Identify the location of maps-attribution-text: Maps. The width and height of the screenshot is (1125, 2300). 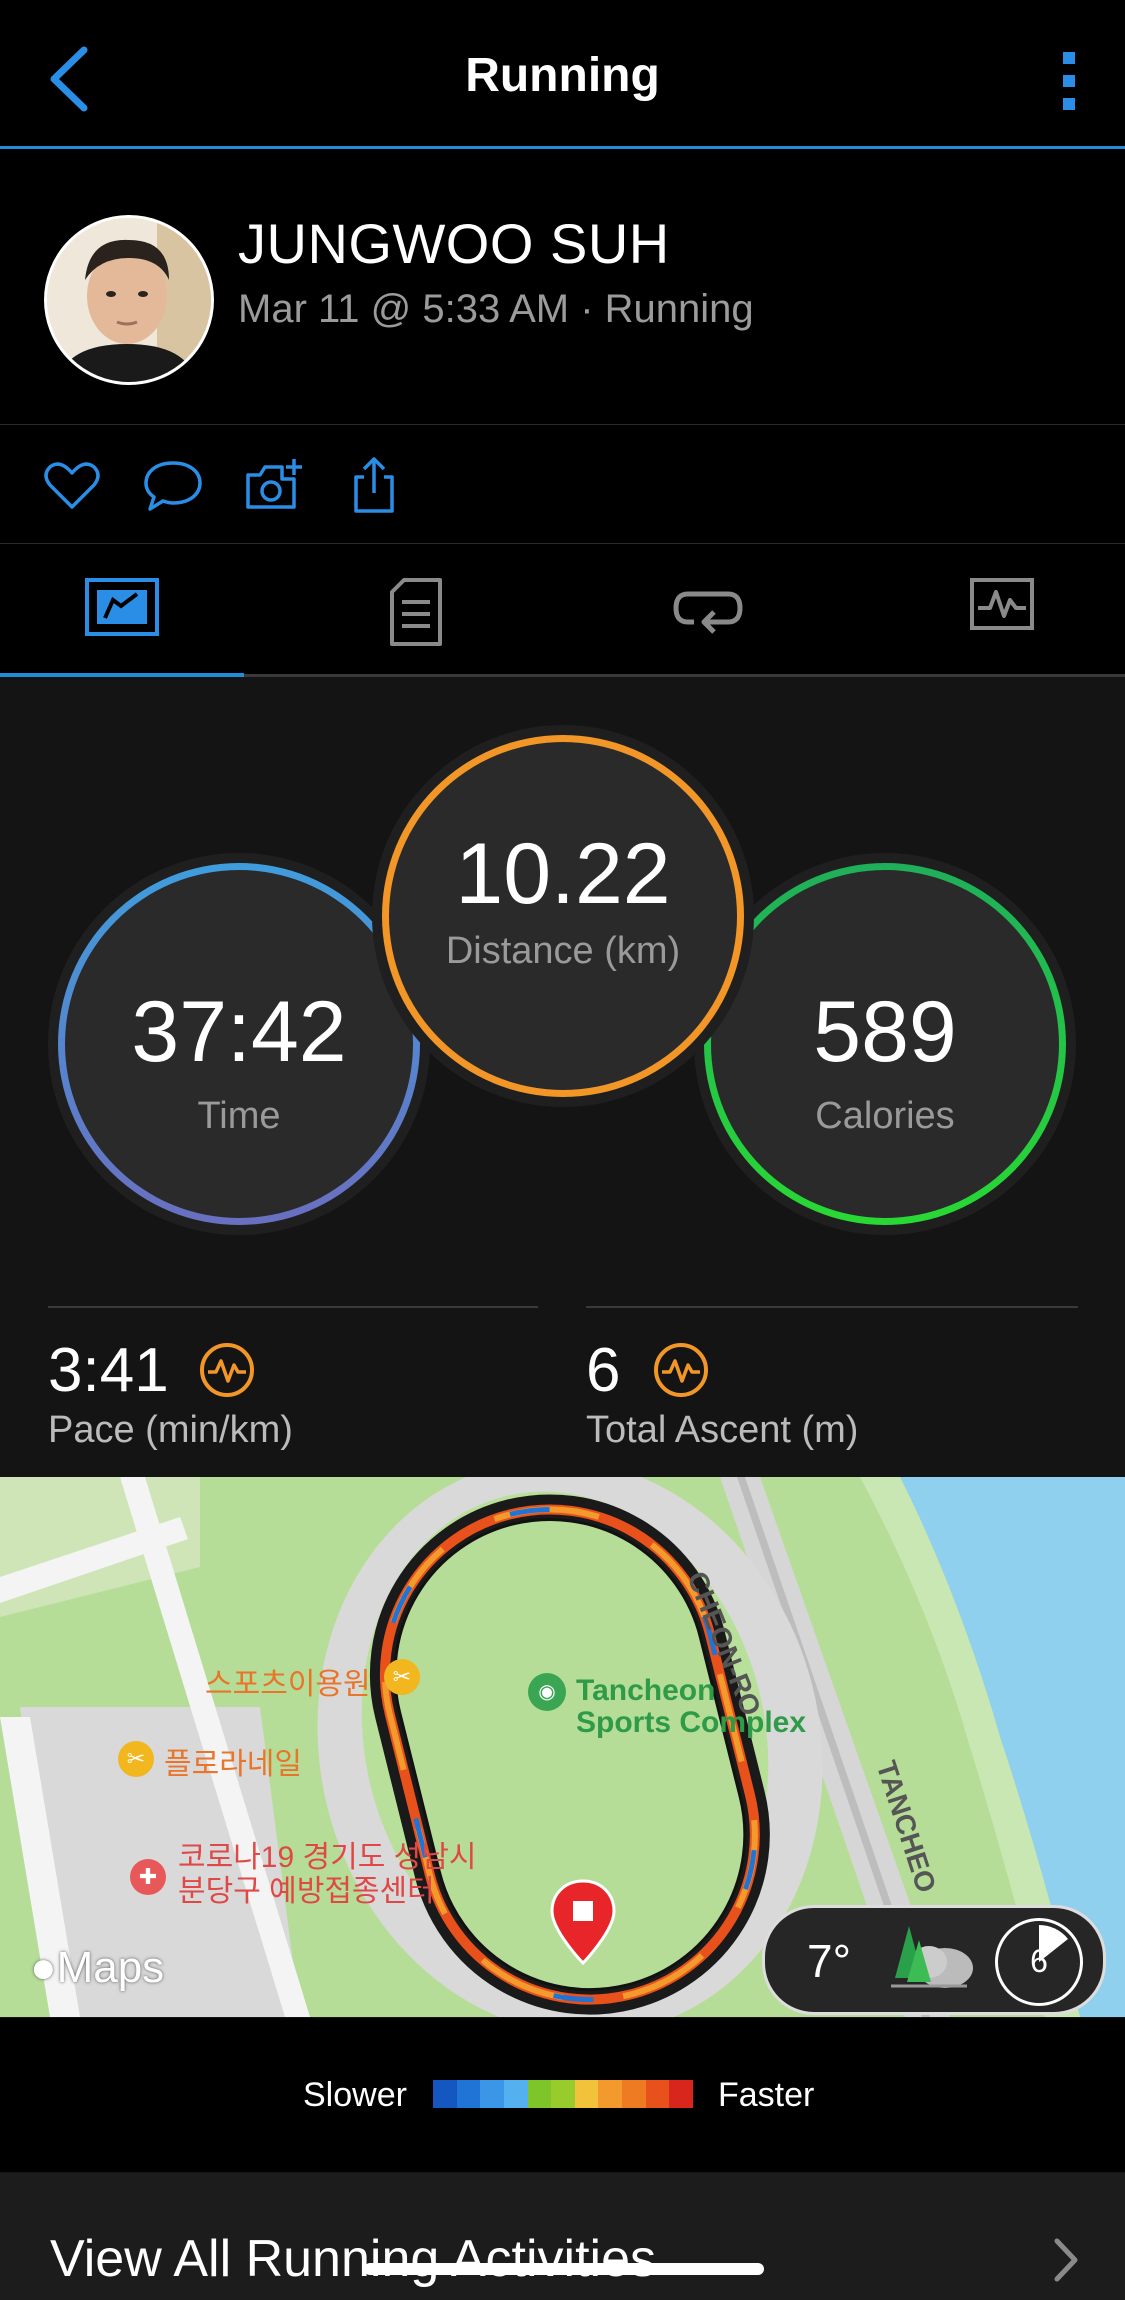
(110, 1967).